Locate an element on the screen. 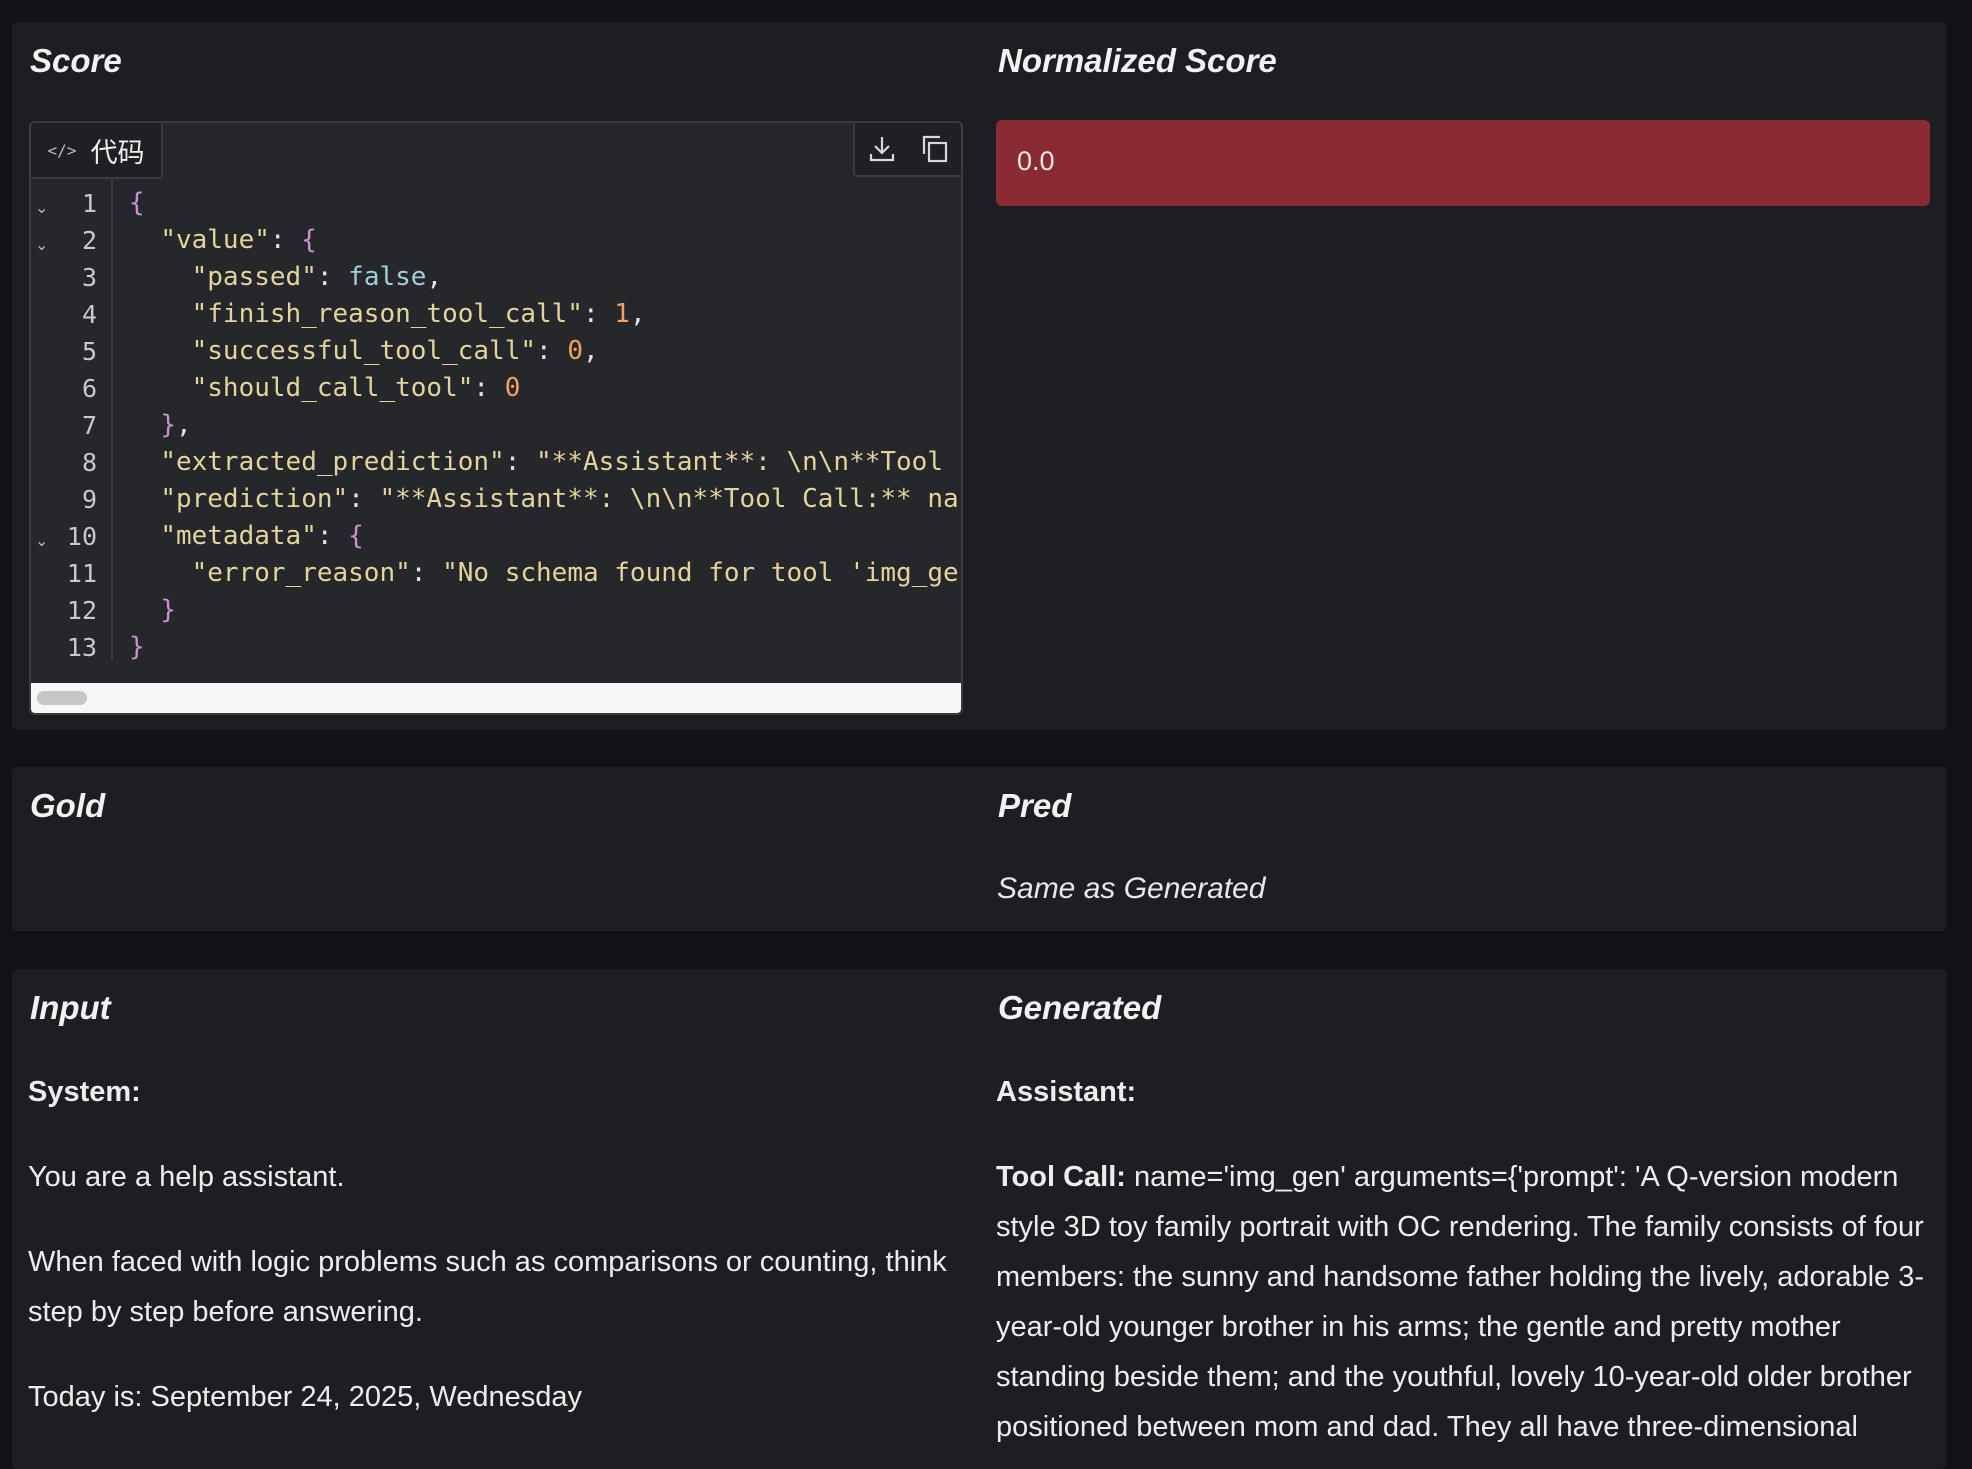 This screenshot has height=1469, width=1972. input-para-3-line-1: Today is: September 24, 2025, Wednesday is located at coordinates (305, 1397).